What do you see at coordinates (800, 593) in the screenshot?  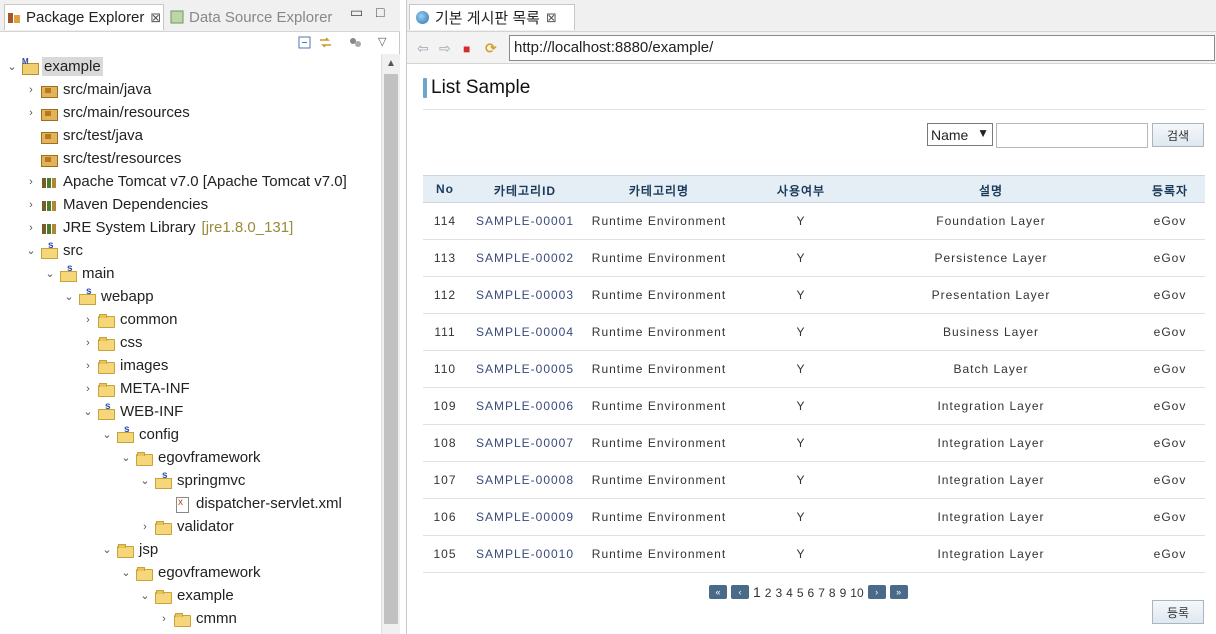 I see `page-number-link: 5` at bounding box center [800, 593].